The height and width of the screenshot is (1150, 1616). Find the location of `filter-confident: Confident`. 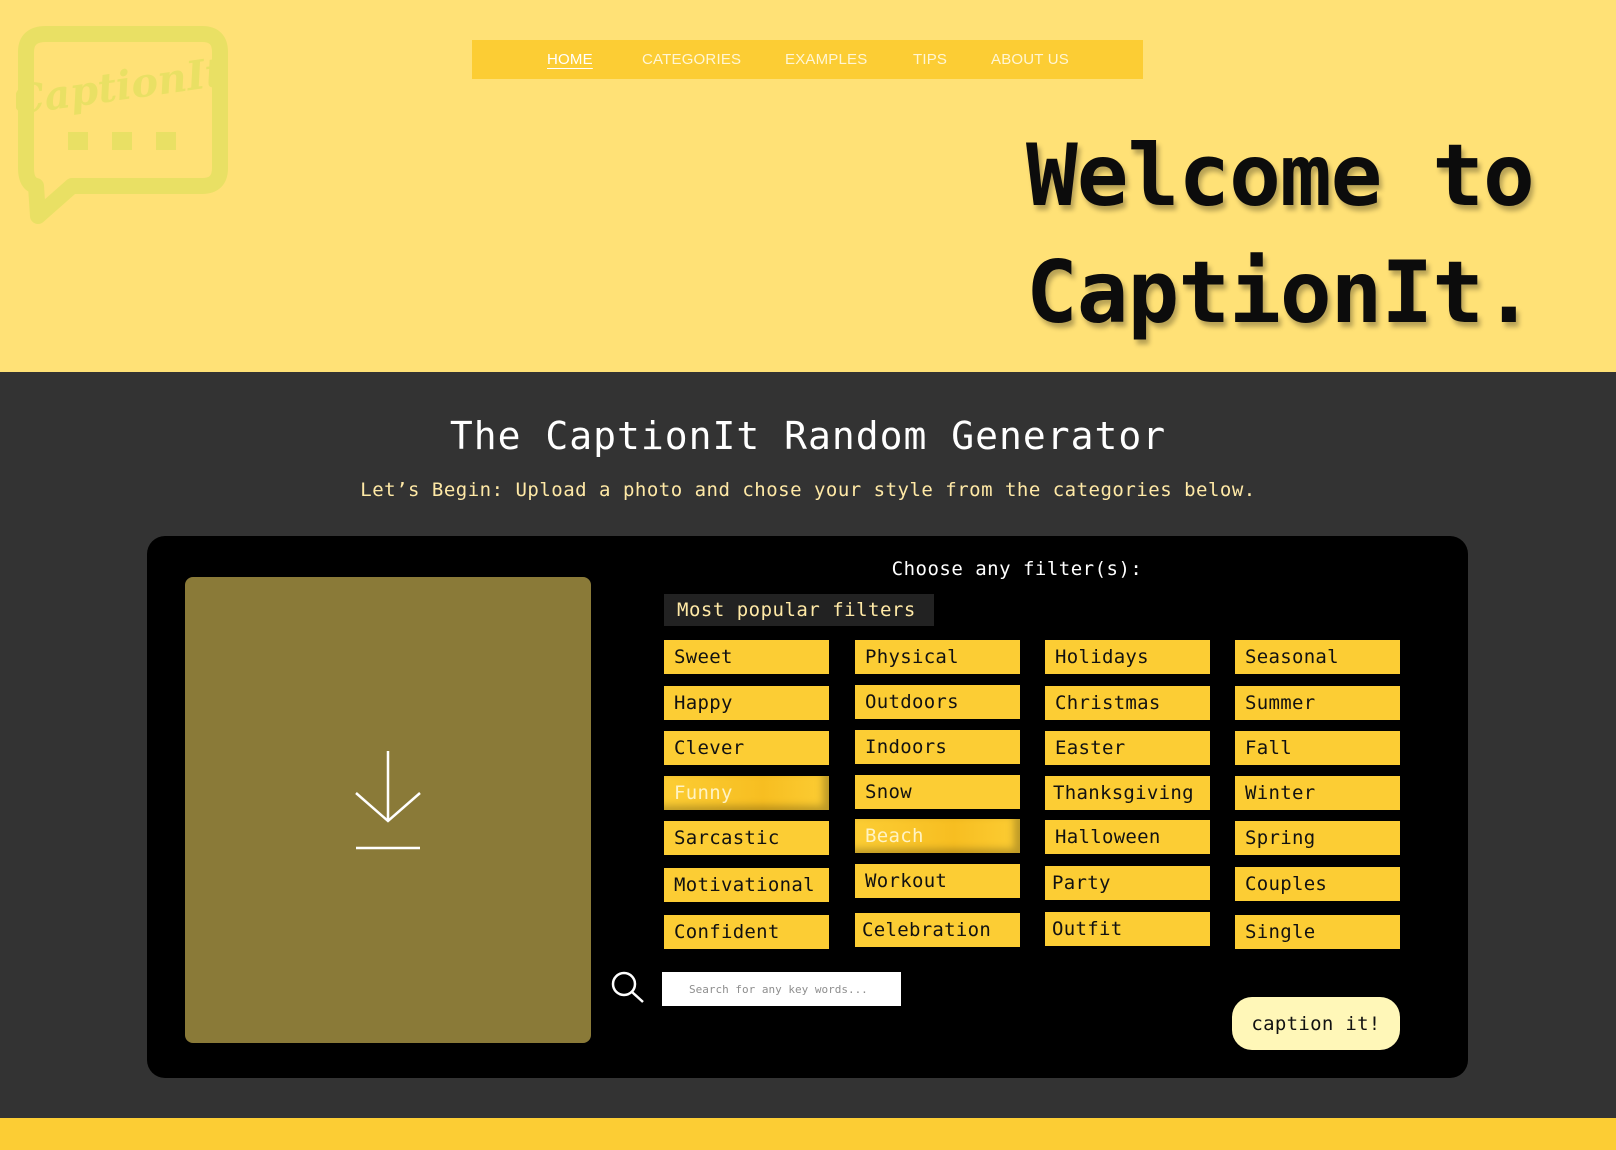

filter-confident: Confident is located at coordinates (746, 932).